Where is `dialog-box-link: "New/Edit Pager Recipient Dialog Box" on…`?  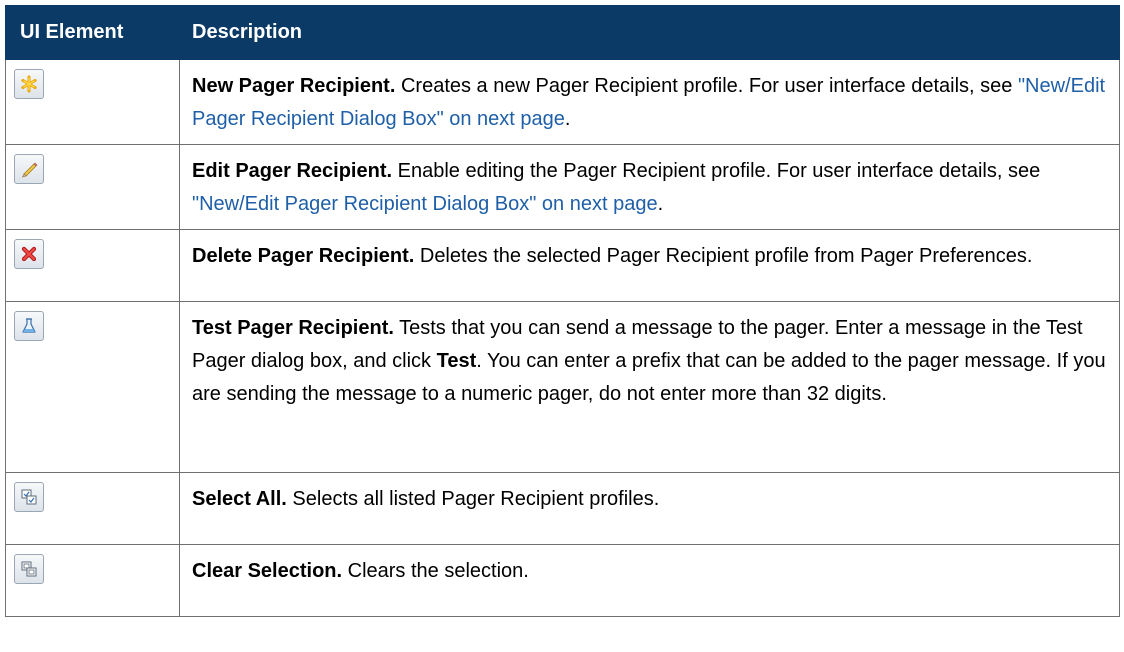
dialog-box-link: "New/Edit Pager Recipient Dialog Box" on… is located at coordinates (425, 204).